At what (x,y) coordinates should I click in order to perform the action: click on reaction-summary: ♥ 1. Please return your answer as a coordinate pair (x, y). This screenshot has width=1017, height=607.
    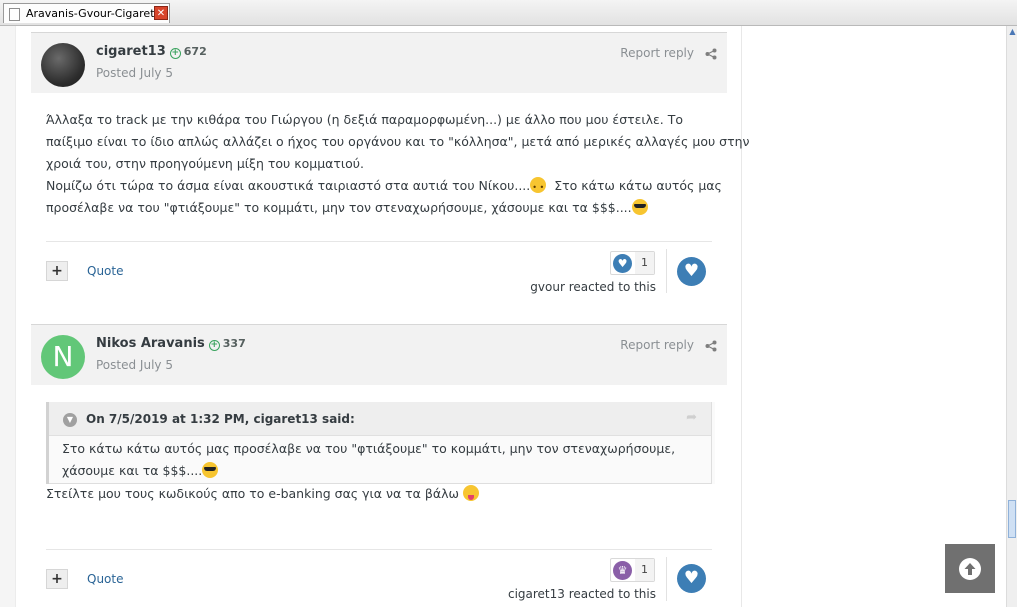
    Looking at the image, I should click on (632, 263).